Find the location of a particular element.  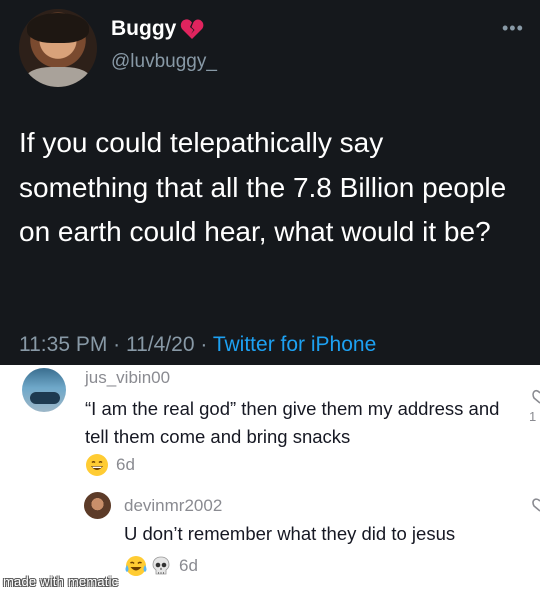

heart-outline-icon is located at coordinates (534, 507).